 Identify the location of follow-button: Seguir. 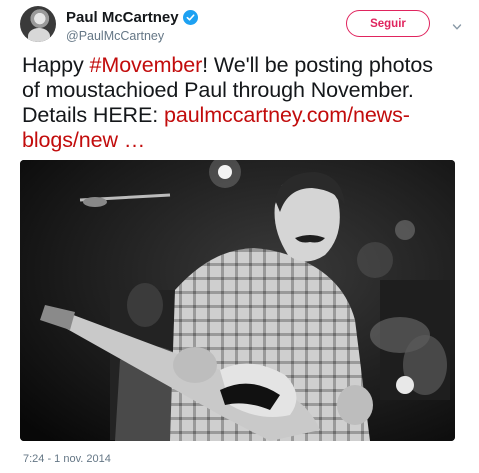
(388, 23).